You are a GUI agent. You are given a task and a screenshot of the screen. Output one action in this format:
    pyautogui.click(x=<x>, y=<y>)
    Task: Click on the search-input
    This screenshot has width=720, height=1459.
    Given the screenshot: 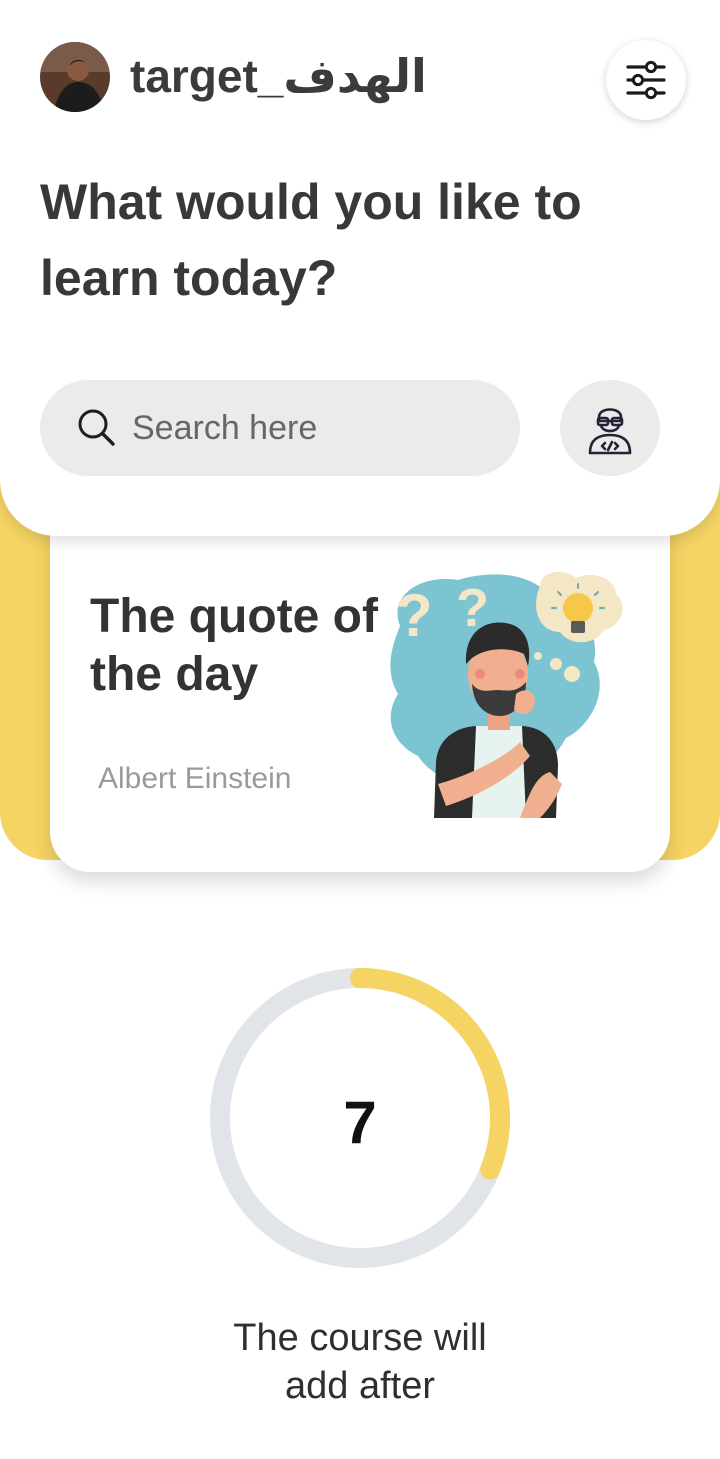 What is the action you would take?
    pyautogui.click(x=312, y=428)
    